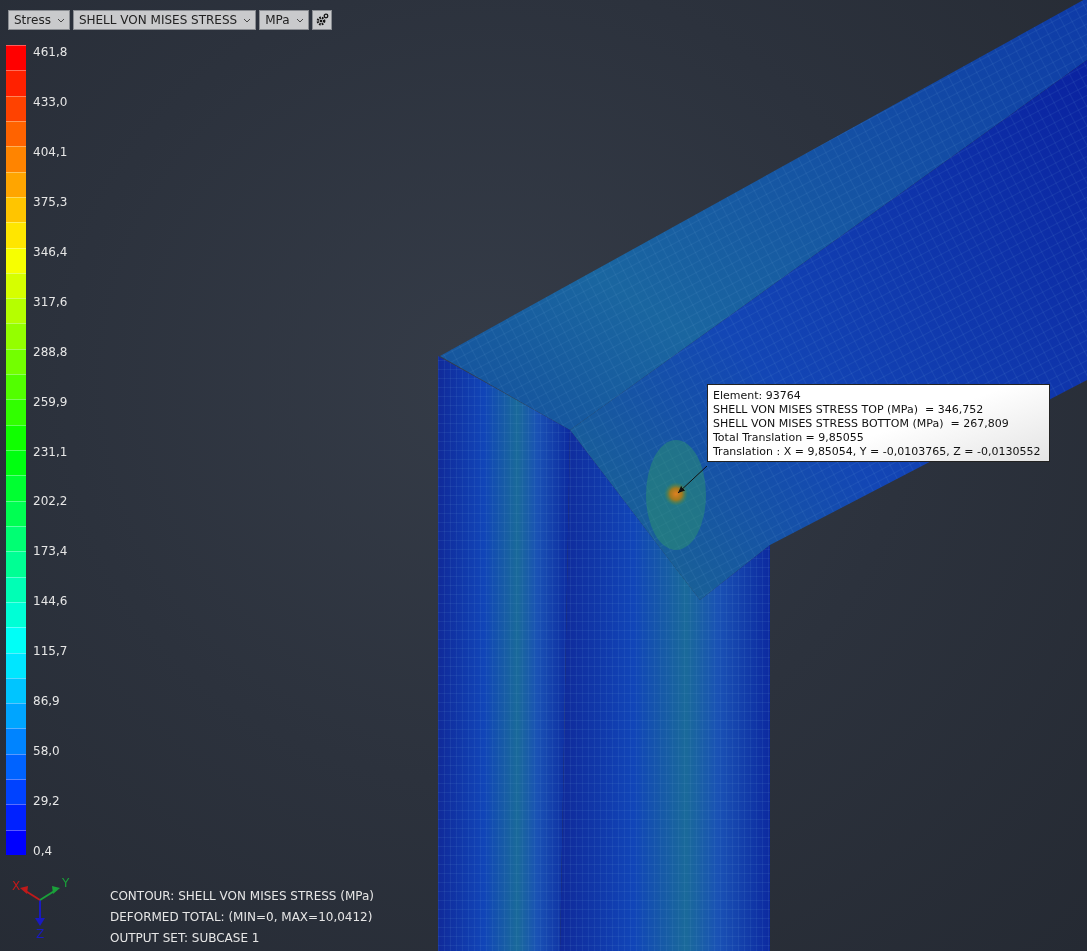 This screenshot has width=1087, height=951. Describe the element at coordinates (39, 20) in the screenshot. I see `result-type-dropdown: Stress` at that location.